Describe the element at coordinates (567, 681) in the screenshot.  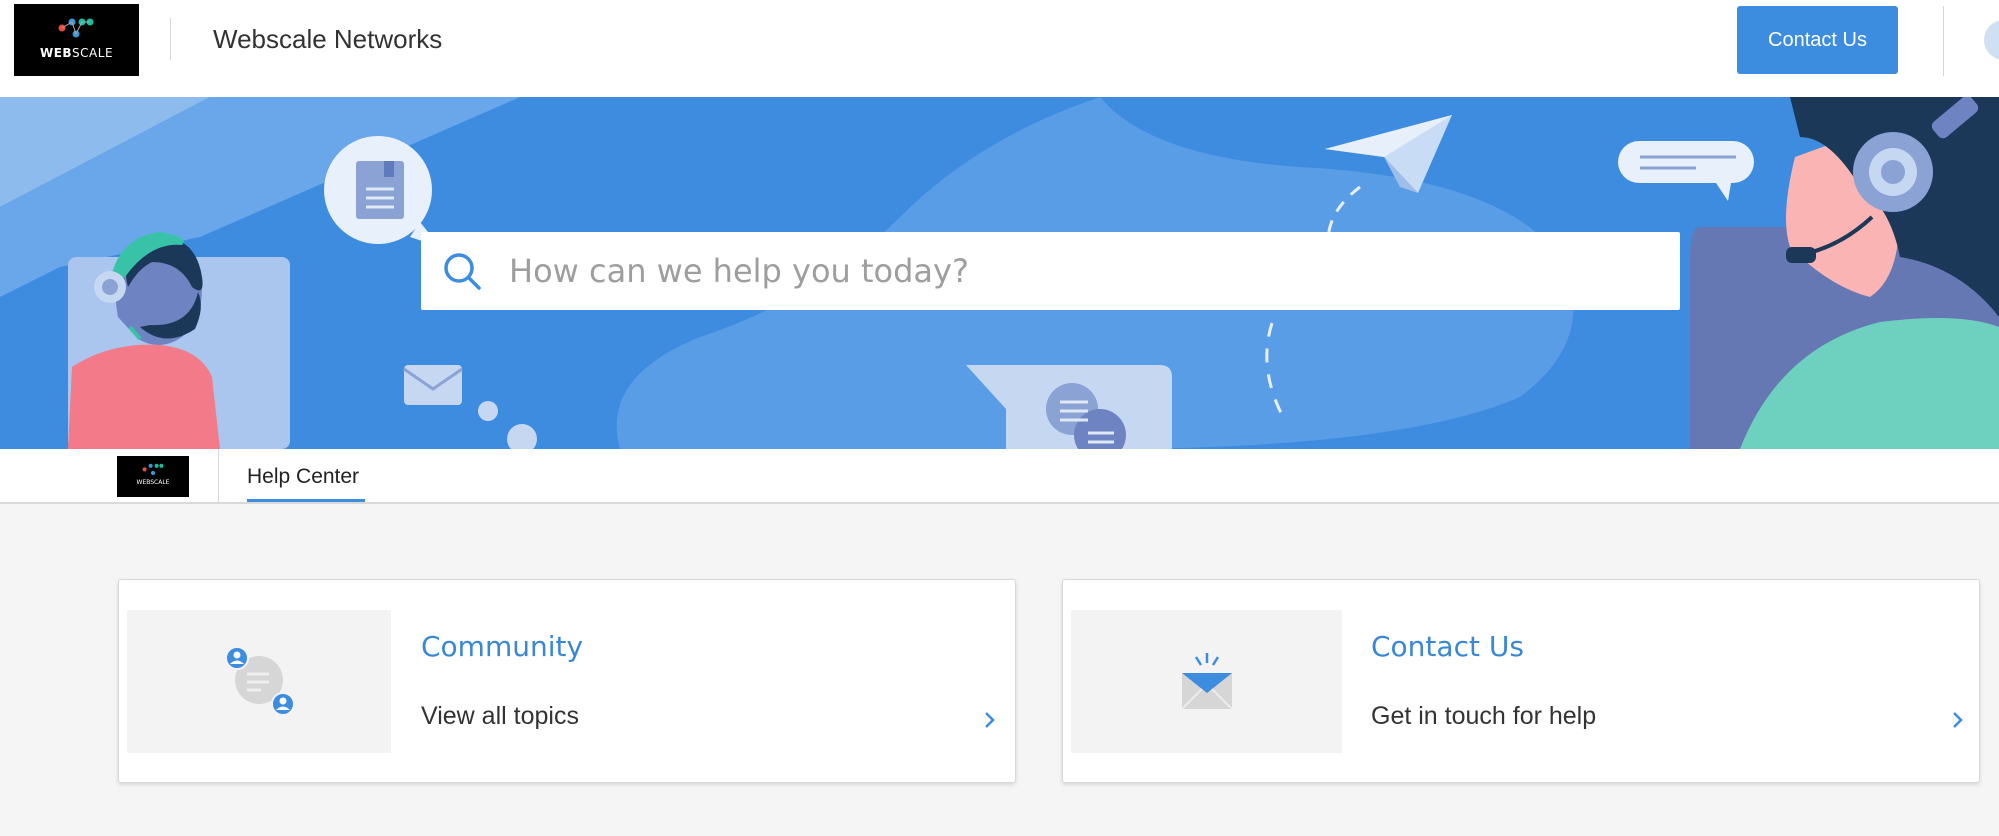
I see `community-card: Community View all topics` at that location.